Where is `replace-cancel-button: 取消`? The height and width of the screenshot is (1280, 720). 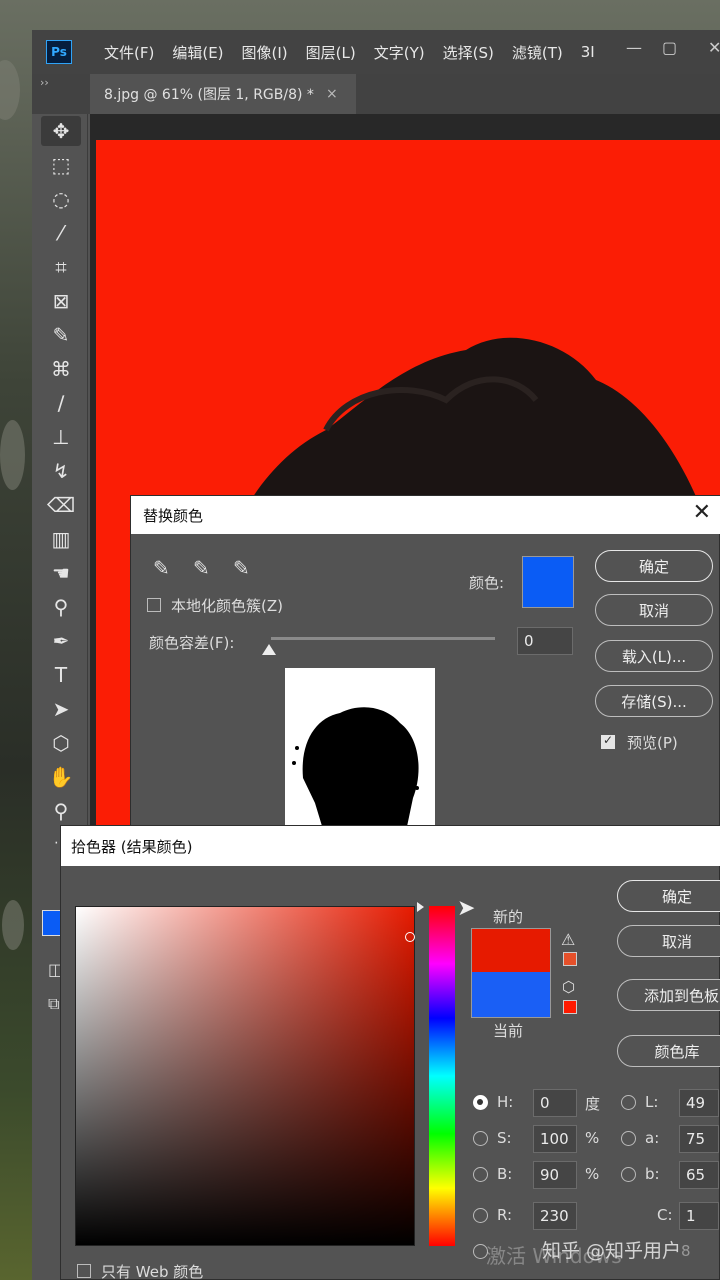 replace-cancel-button: 取消 is located at coordinates (654, 610).